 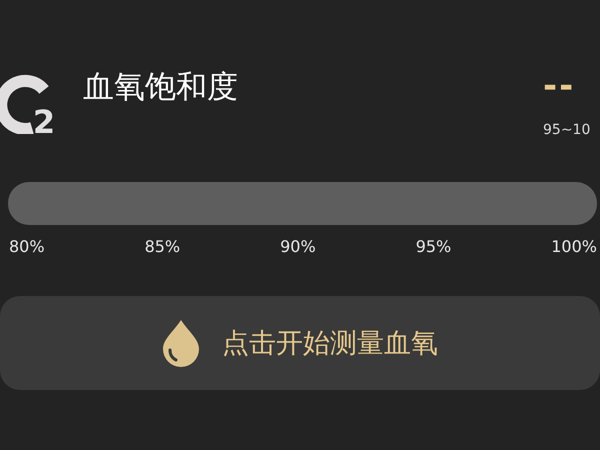 What do you see at coordinates (574, 246) in the screenshot?
I see `scale-label: 100%` at bounding box center [574, 246].